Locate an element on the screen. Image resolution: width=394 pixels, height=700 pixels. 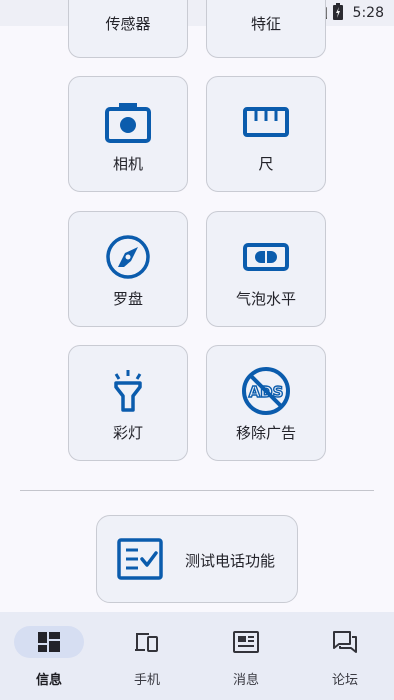
test-phone-label: 测试电话功能 is located at coordinates (230, 561).